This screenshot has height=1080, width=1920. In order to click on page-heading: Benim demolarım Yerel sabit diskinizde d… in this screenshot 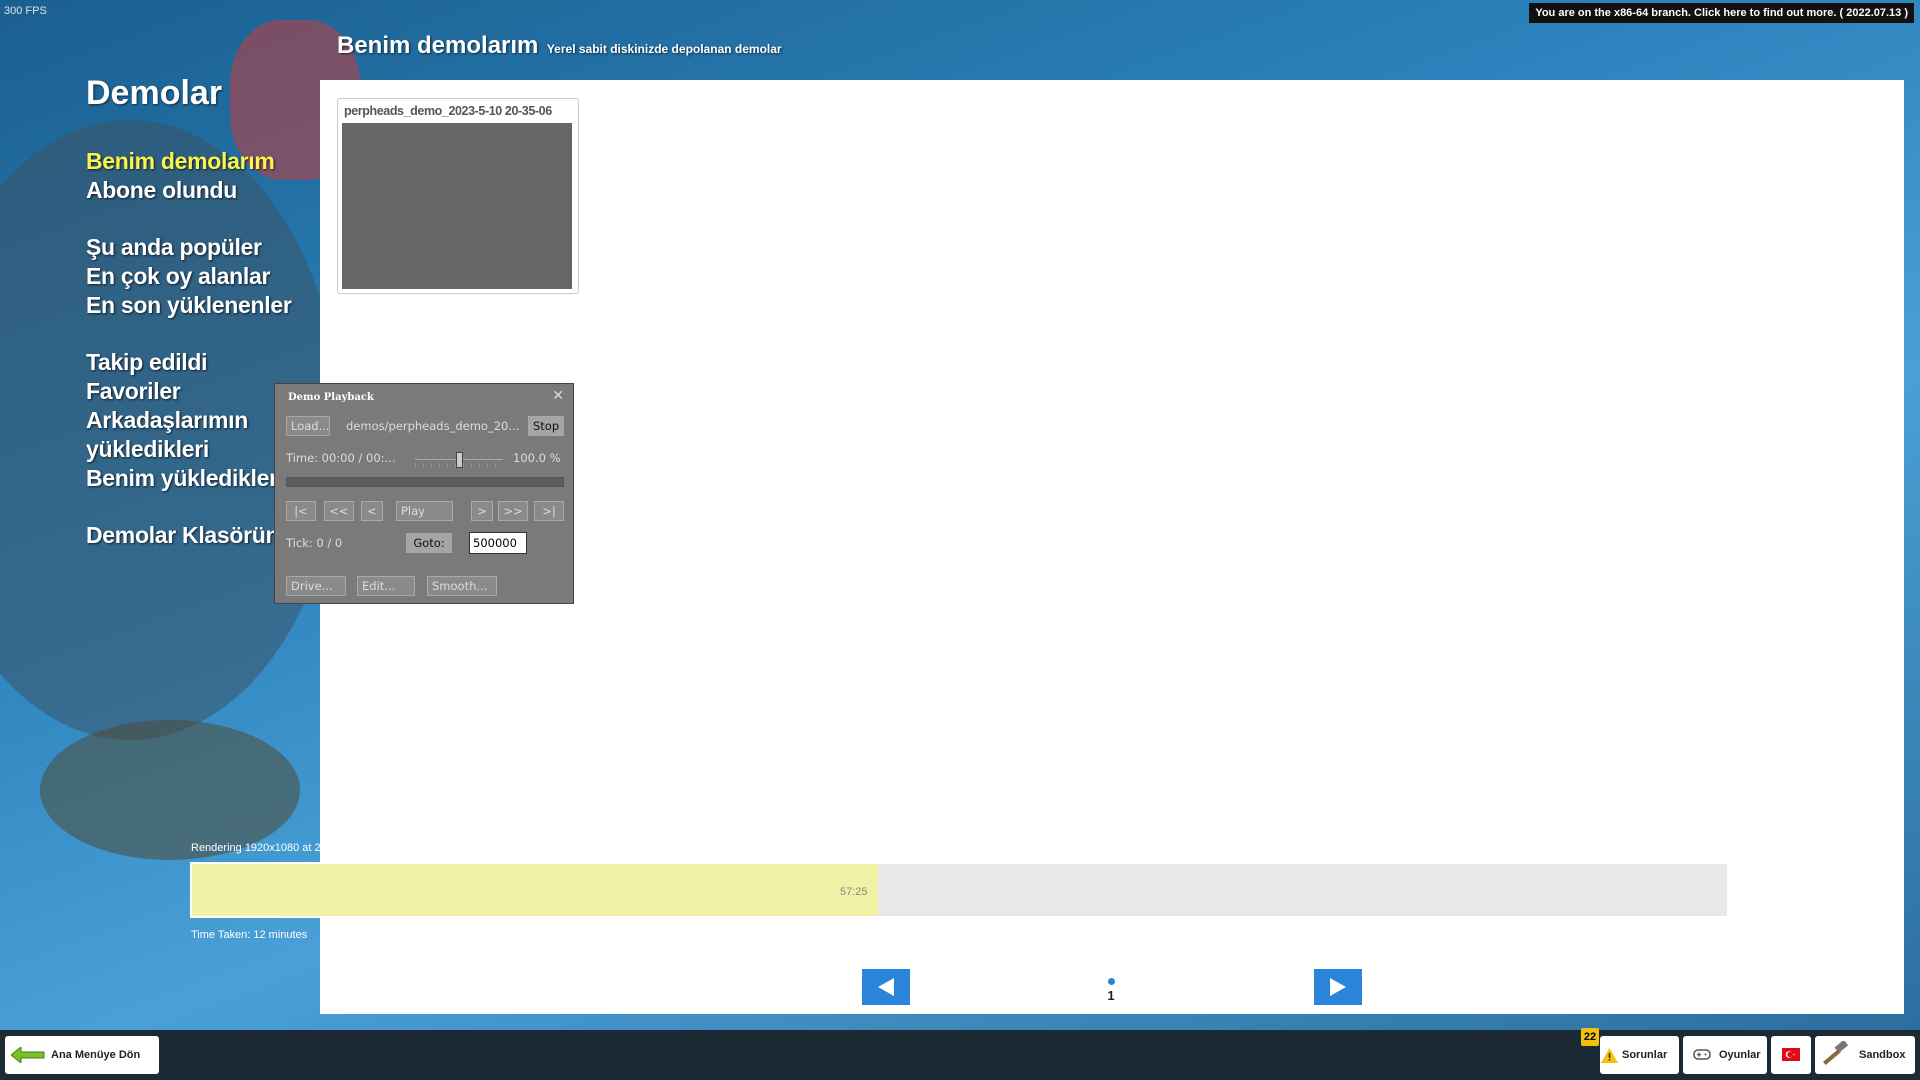, I will do `click(559, 46)`.